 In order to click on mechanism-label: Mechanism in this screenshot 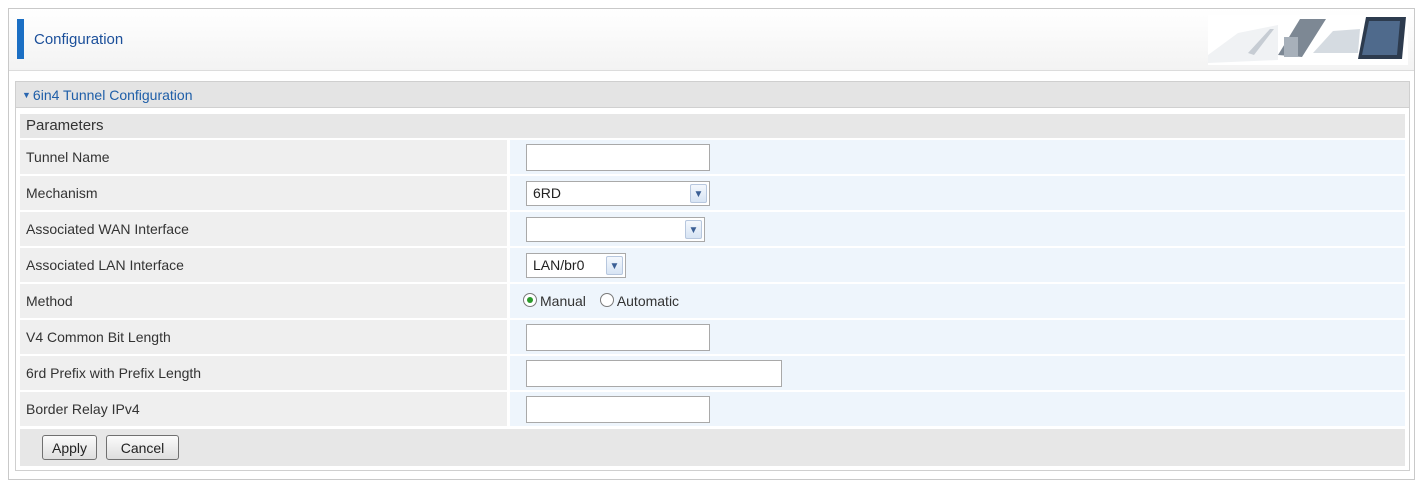, I will do `click(263, 193)`.